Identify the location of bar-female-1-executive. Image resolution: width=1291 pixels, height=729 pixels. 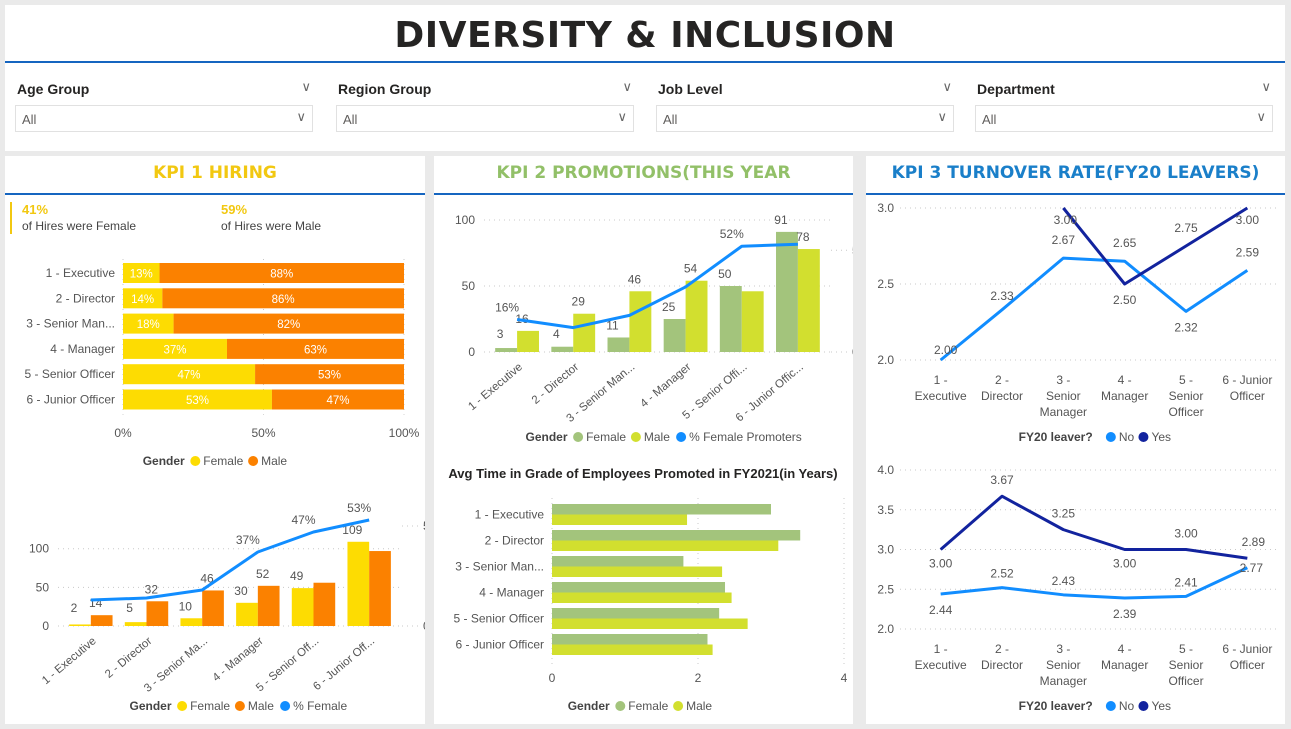
(80, 625).